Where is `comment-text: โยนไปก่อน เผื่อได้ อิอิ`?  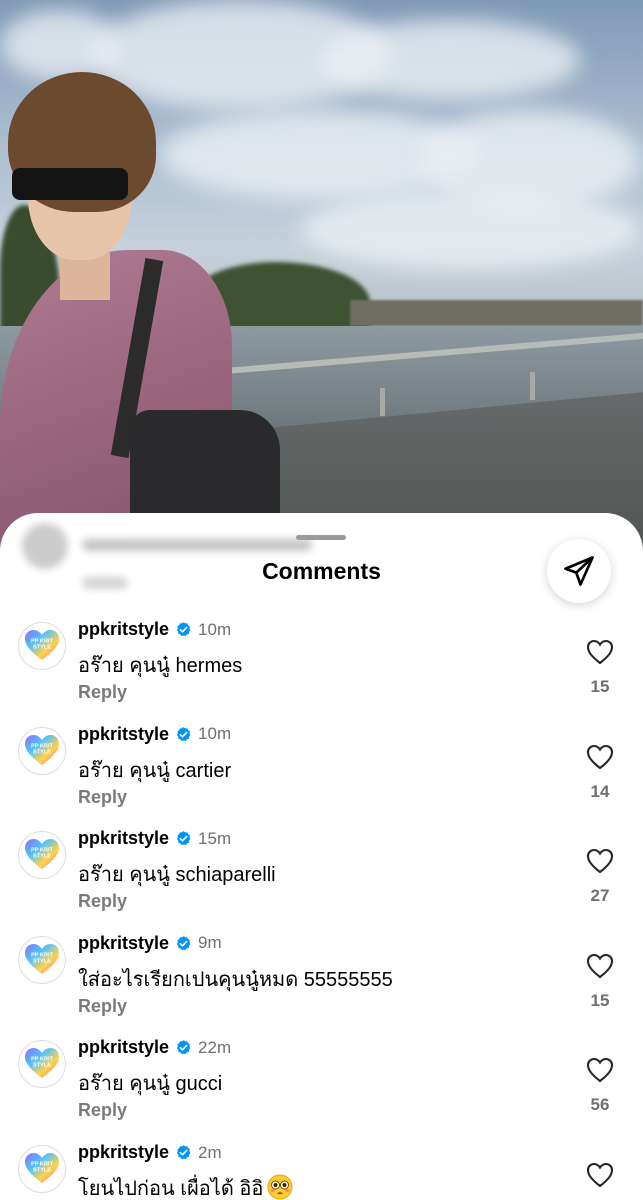
comment-text: โยนไปก่อน เผื่อได้ อิอิ is located at coordinates (185, 1186).